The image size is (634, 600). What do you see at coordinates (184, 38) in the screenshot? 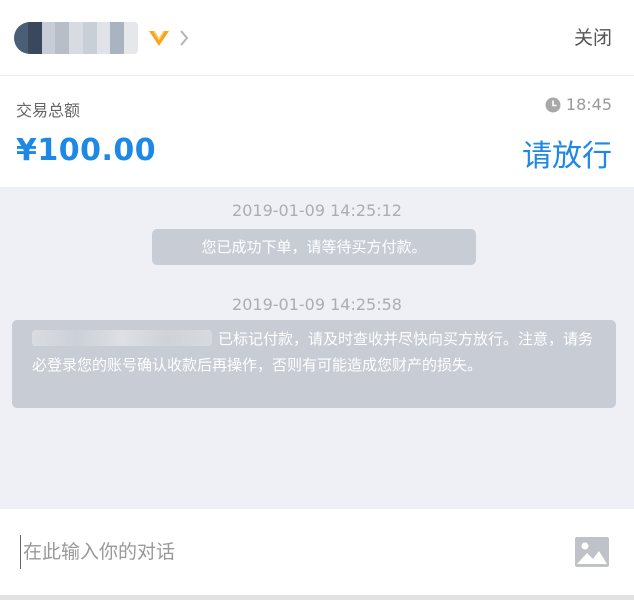
I see `chevron-right-icon` at bounding box center [184, 38].